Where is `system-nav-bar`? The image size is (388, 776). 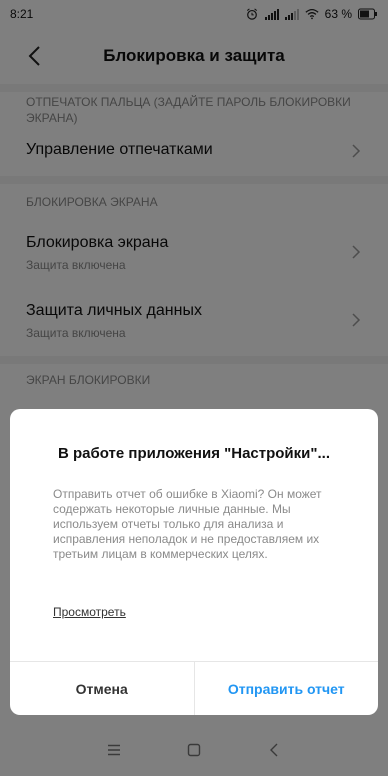
system-nav-bar is located at coordinates (194, 750).